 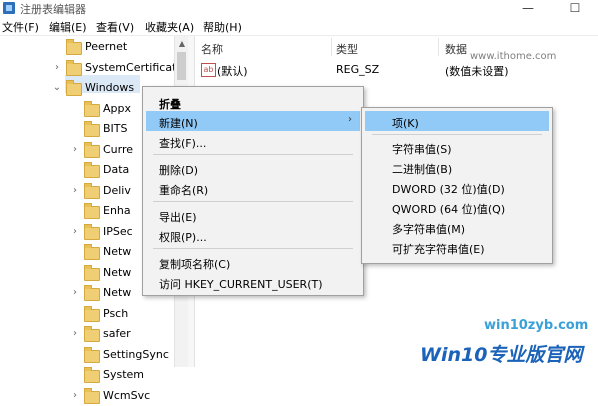 What do you see at coordinates (575, 8) in the screenshot?
I see `maximize-button: ☐` at bounding box center [575, 8].